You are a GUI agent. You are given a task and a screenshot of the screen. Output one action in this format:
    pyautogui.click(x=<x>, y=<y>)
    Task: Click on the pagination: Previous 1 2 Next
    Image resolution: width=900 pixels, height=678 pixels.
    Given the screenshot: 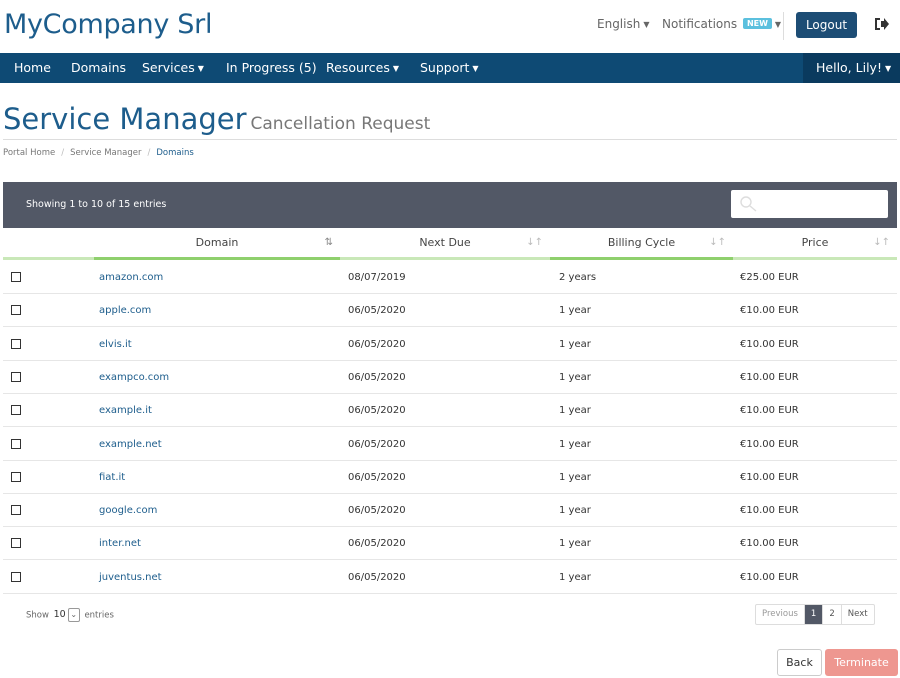 What is the action you would take?
    pyautogui.click(x=815, y=614)
    